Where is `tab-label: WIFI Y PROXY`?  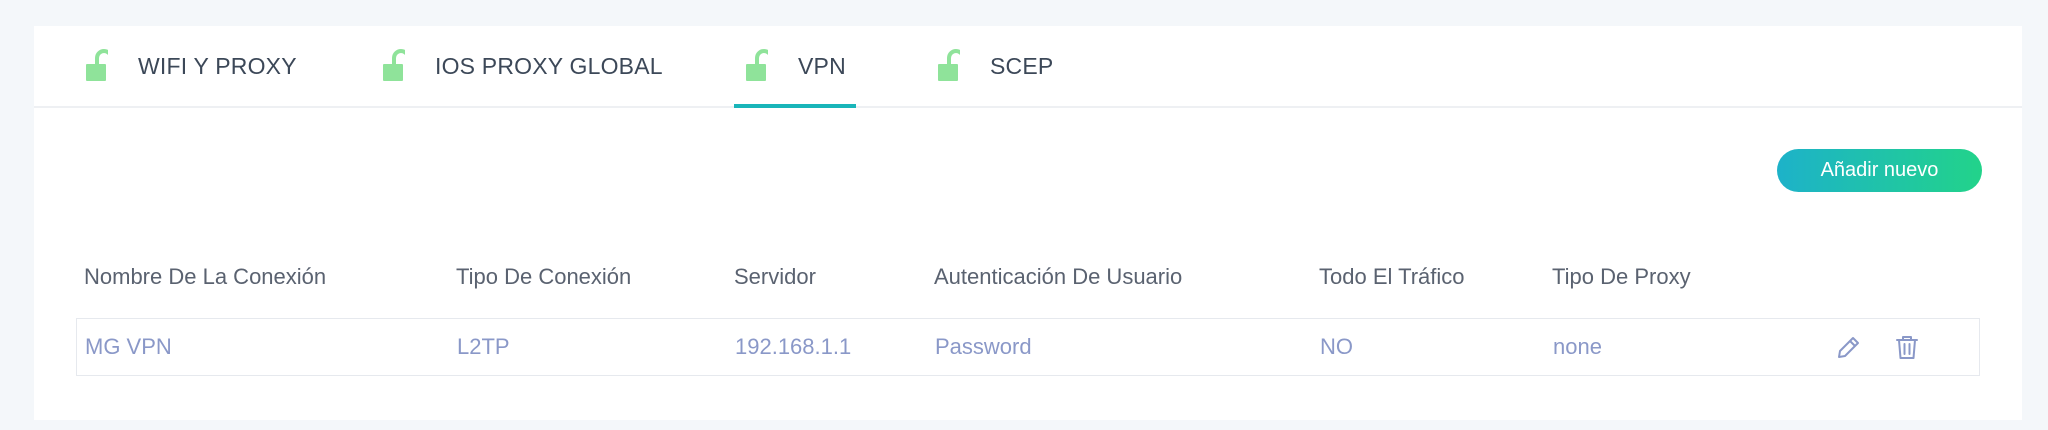 tab-label: WIFI Y PROXY is located at coordinates (217, 65).